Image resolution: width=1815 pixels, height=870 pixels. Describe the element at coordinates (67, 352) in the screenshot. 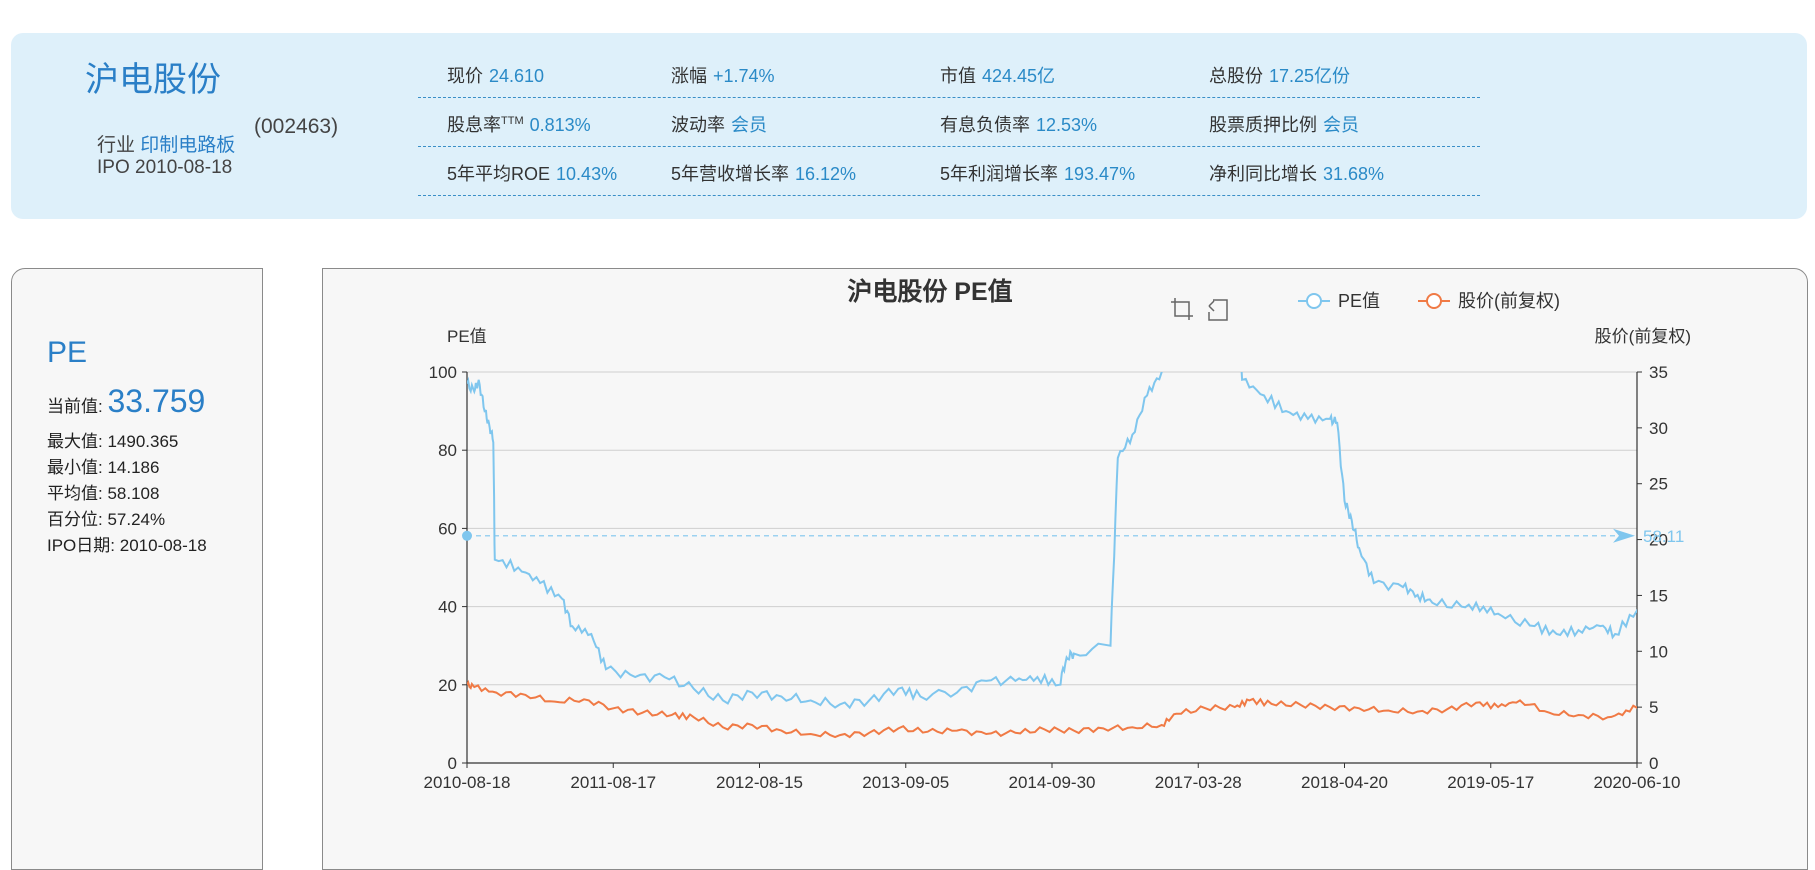

I see `stats-title: PE` at that location.